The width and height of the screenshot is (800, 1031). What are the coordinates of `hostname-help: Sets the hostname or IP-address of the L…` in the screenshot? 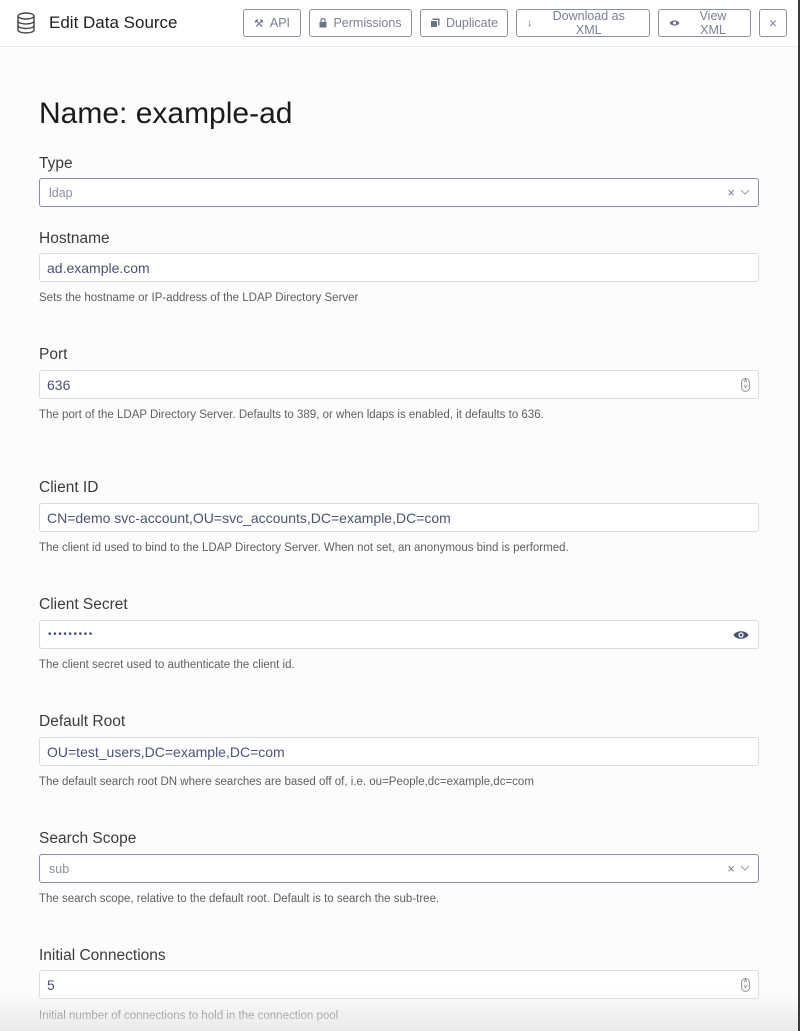 It's located at (199, 298).